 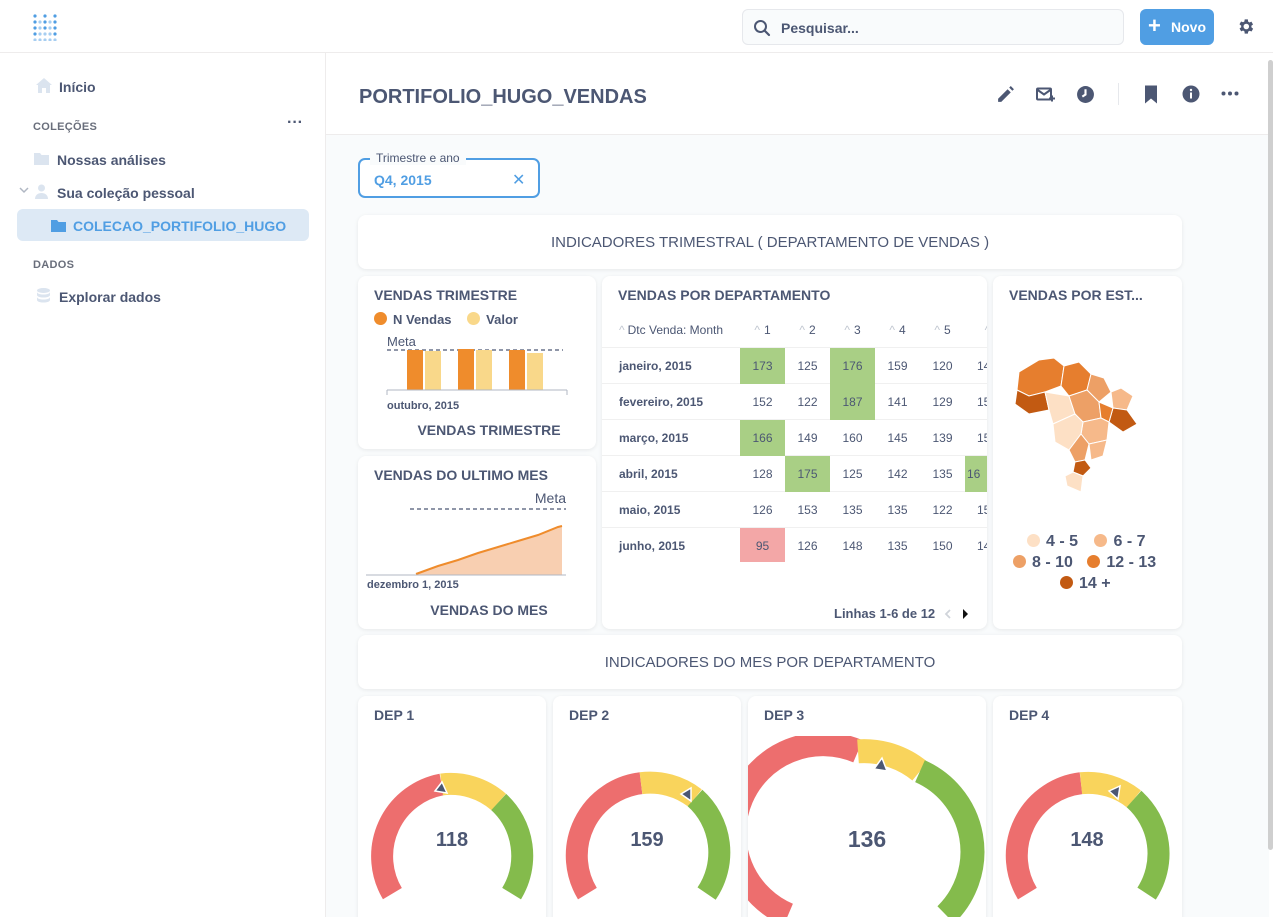 I want to click on more-options-icon, so click(x=1230, y=93).